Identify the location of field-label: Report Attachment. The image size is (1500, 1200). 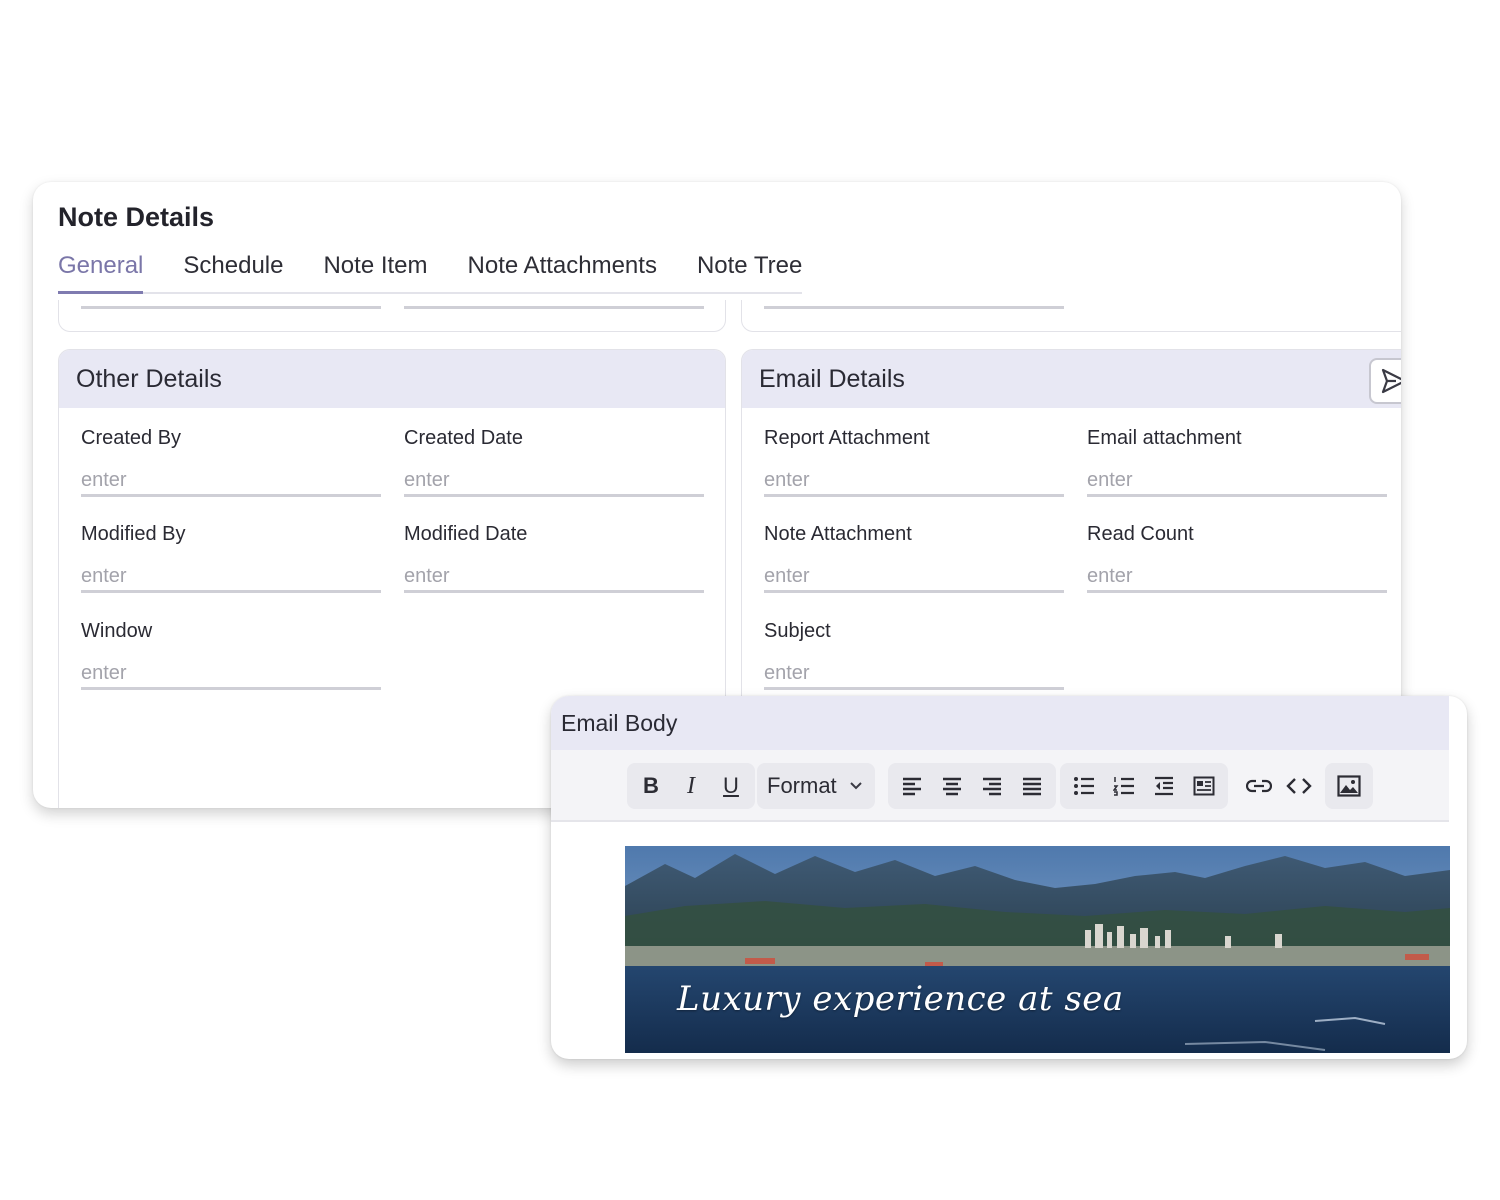
(847, 438).